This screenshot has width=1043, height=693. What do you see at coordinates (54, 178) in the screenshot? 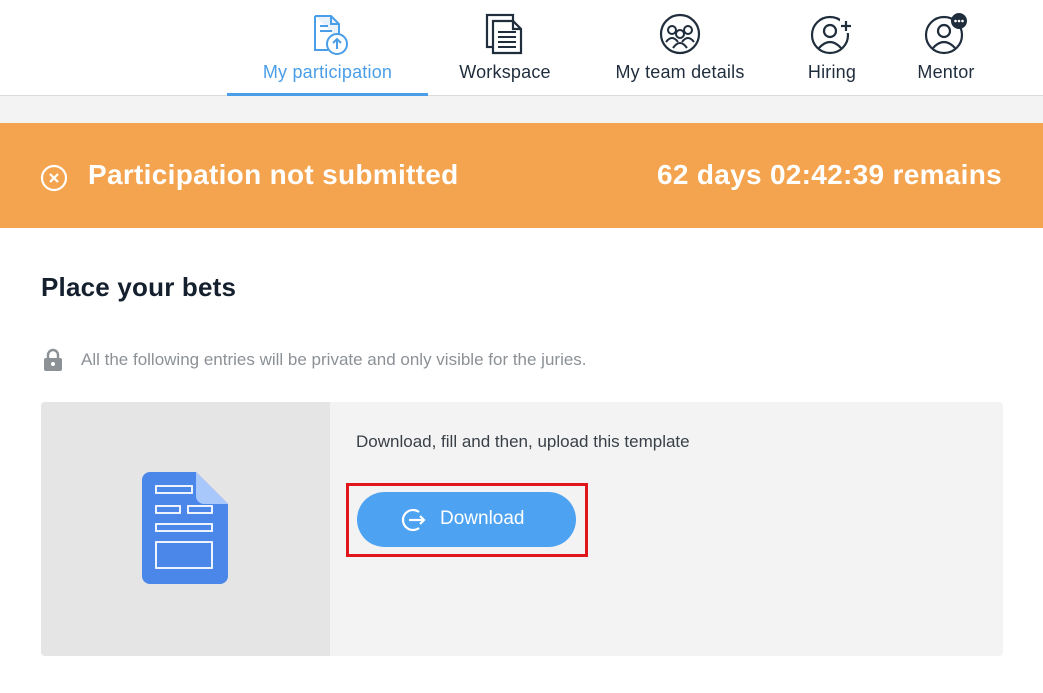
I see `close-circle-icon` at bounding box center [54, 178].